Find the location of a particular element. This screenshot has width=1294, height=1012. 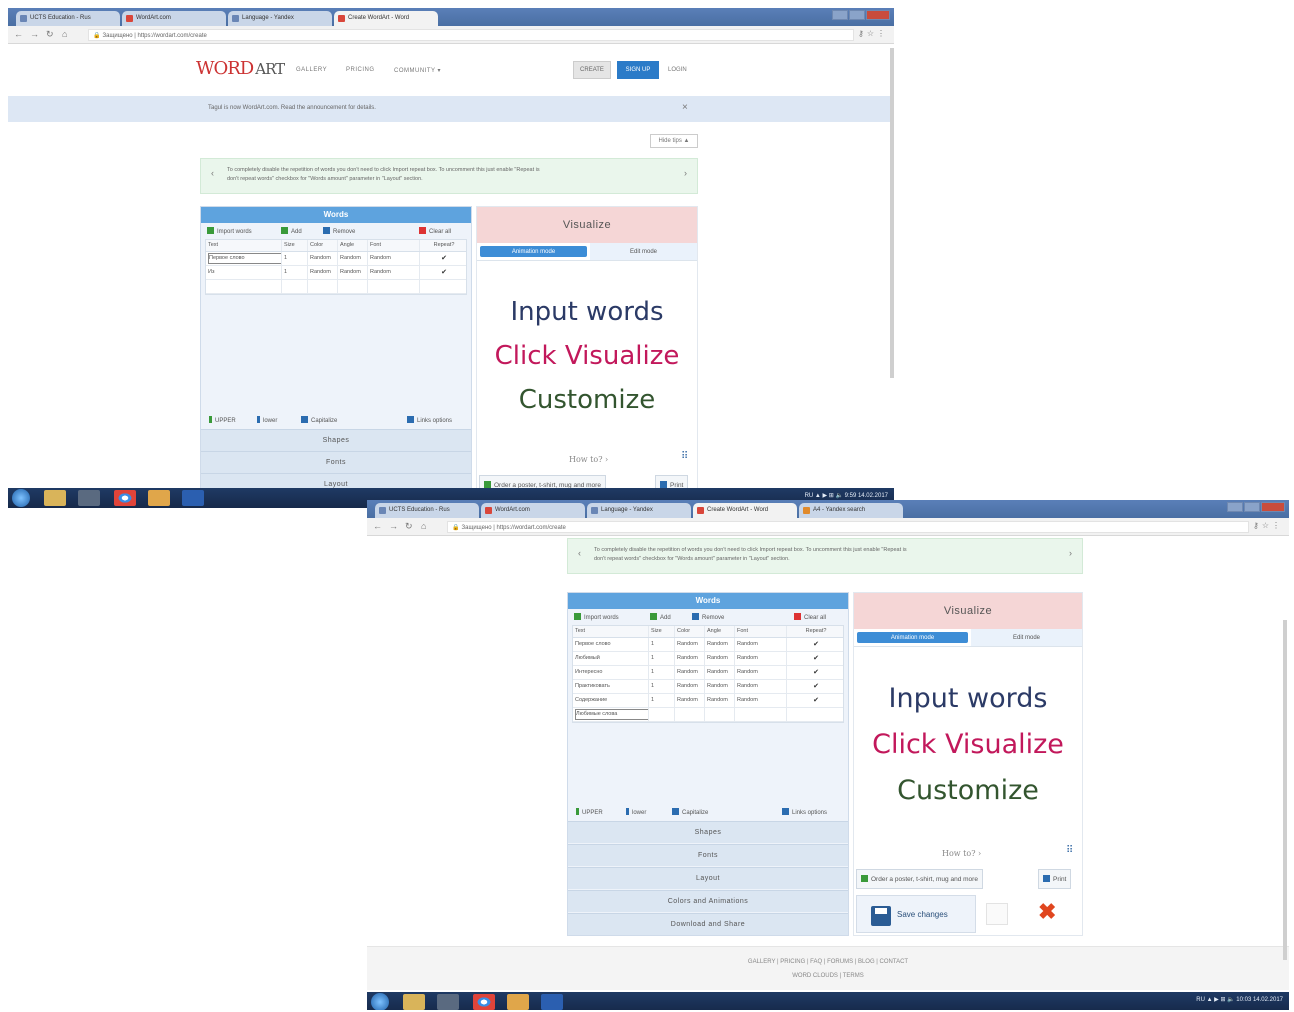

import-words-button: Import words is located at coordinates (596, 617).